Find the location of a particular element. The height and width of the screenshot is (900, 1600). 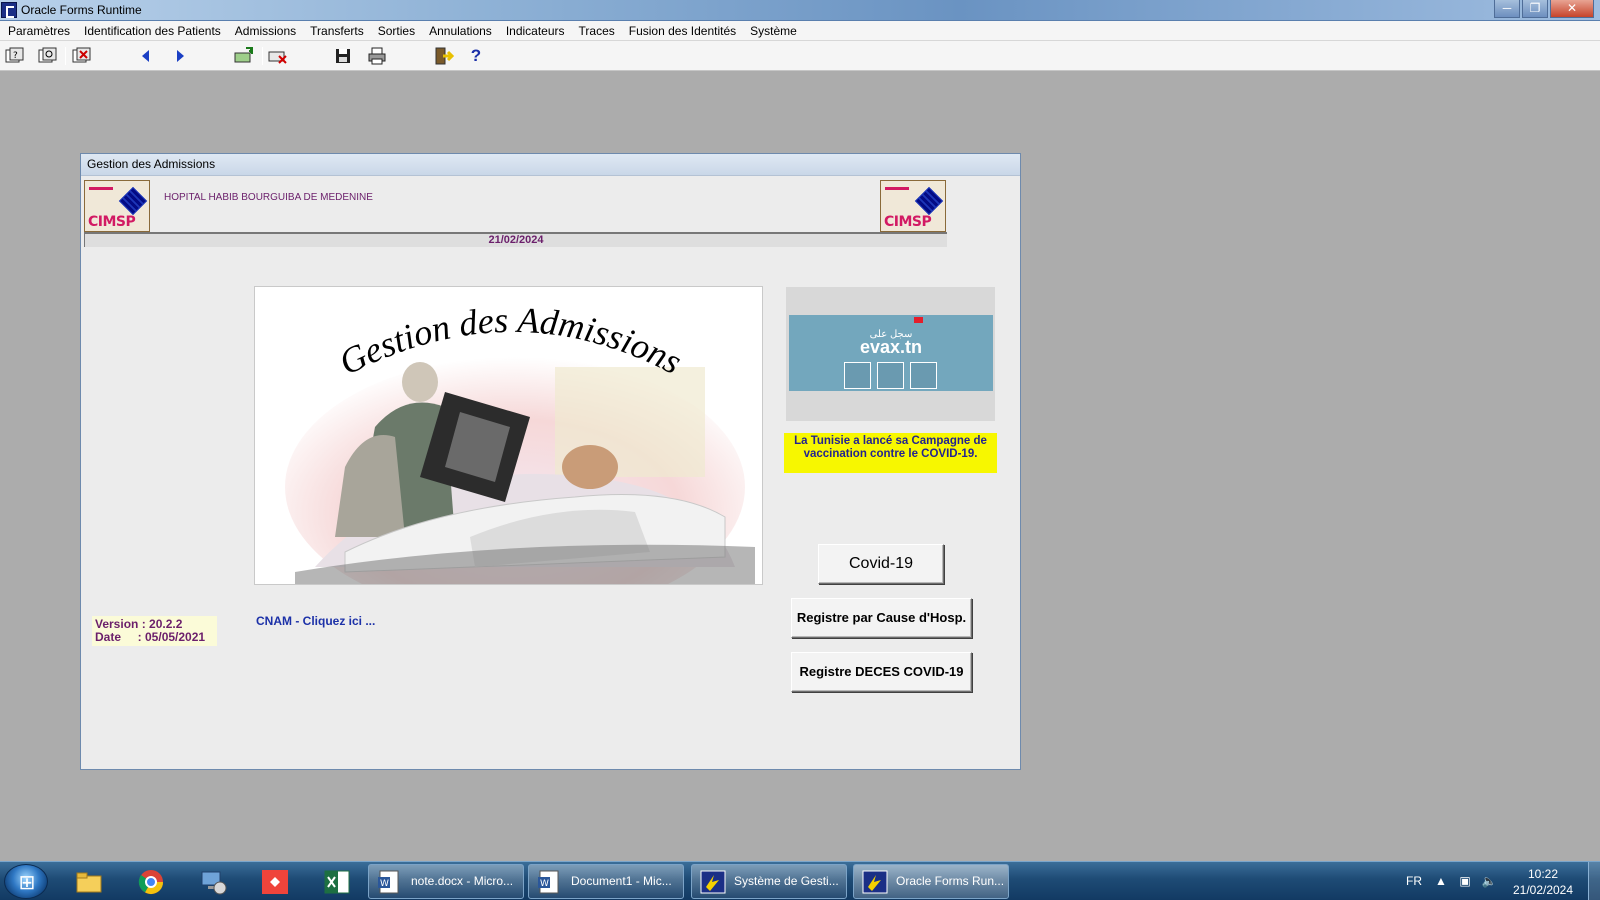

menu-transferts: Transferts is located at coordinates (337, 31).